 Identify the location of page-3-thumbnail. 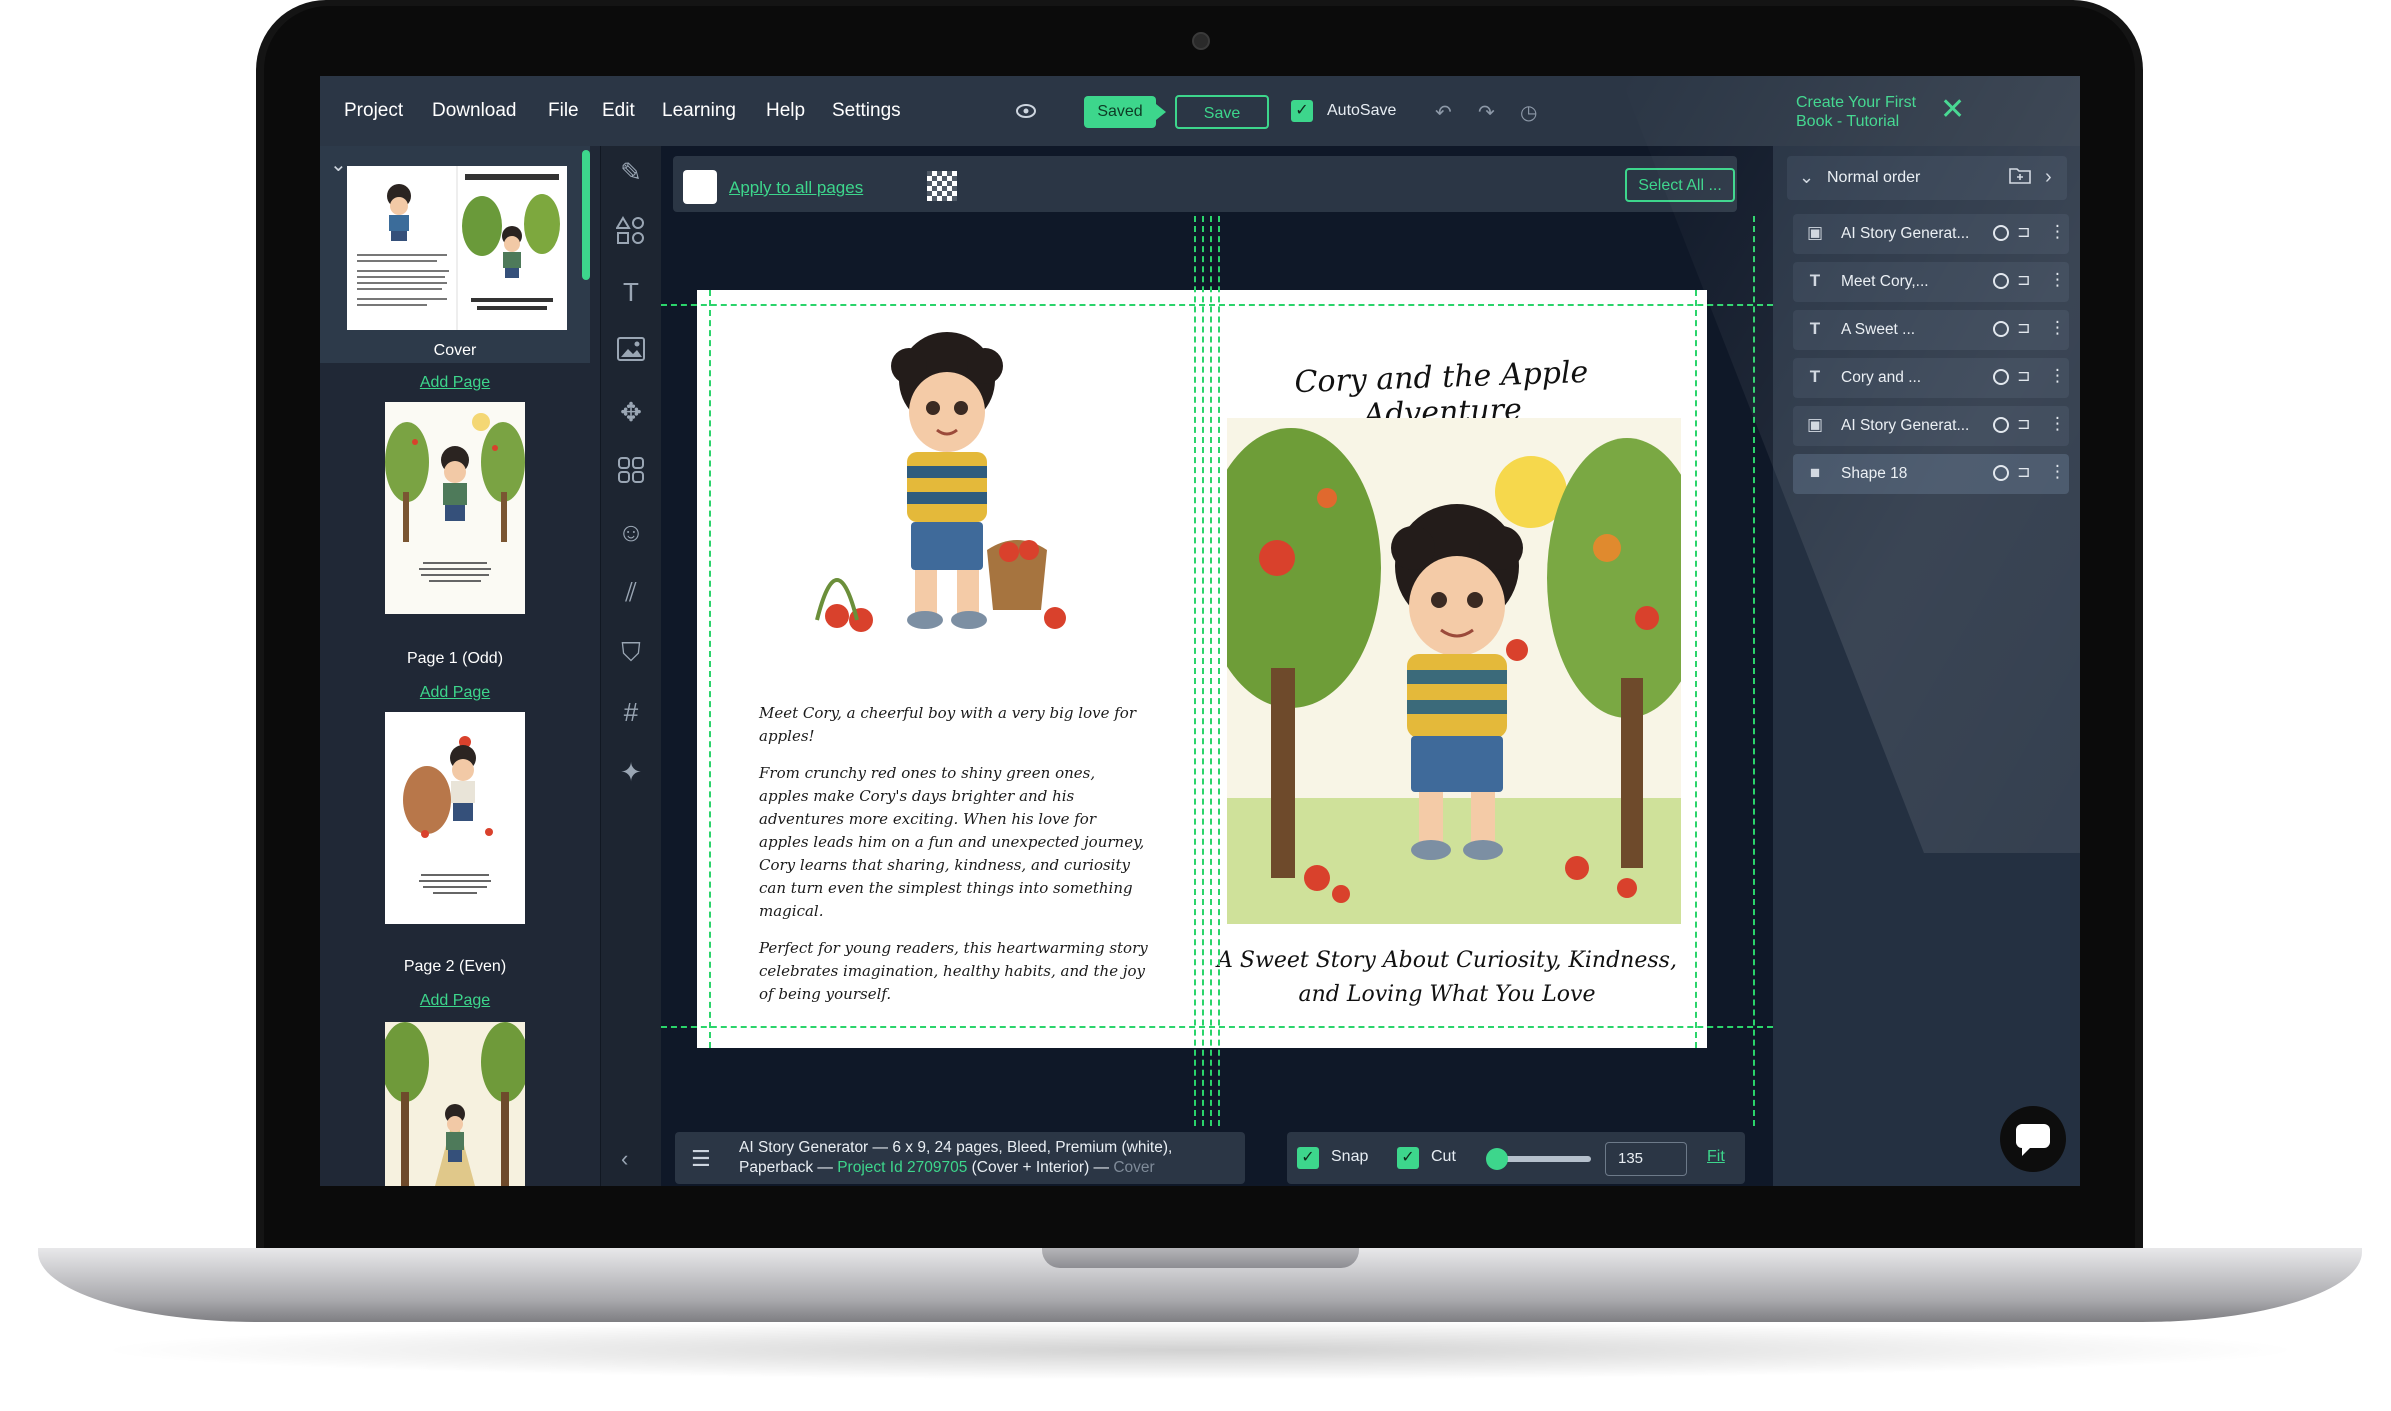
(455, 1104).